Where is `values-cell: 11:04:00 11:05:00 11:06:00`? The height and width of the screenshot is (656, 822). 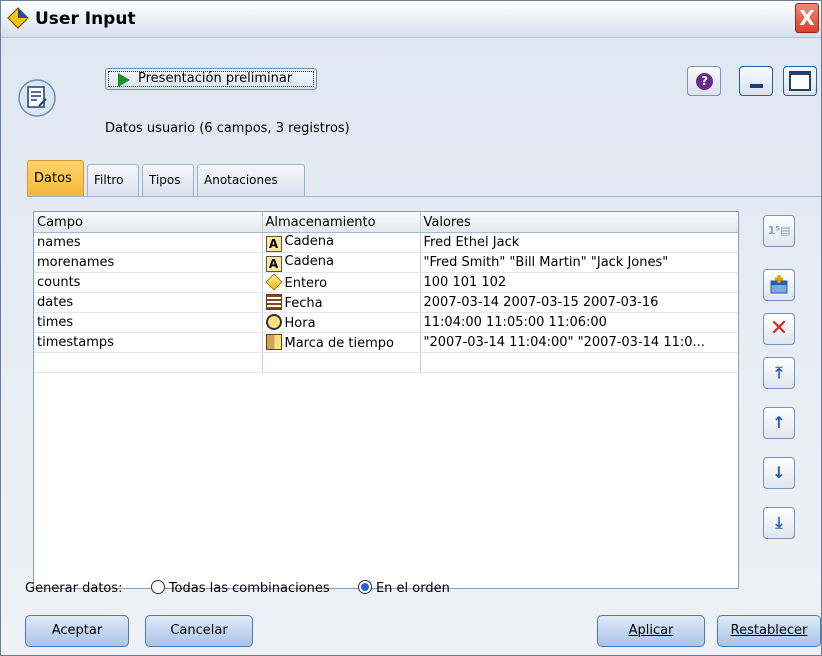
values-cell: 11:04:00 11:05:00 11:06:00 is located at coordinates (579, 322).